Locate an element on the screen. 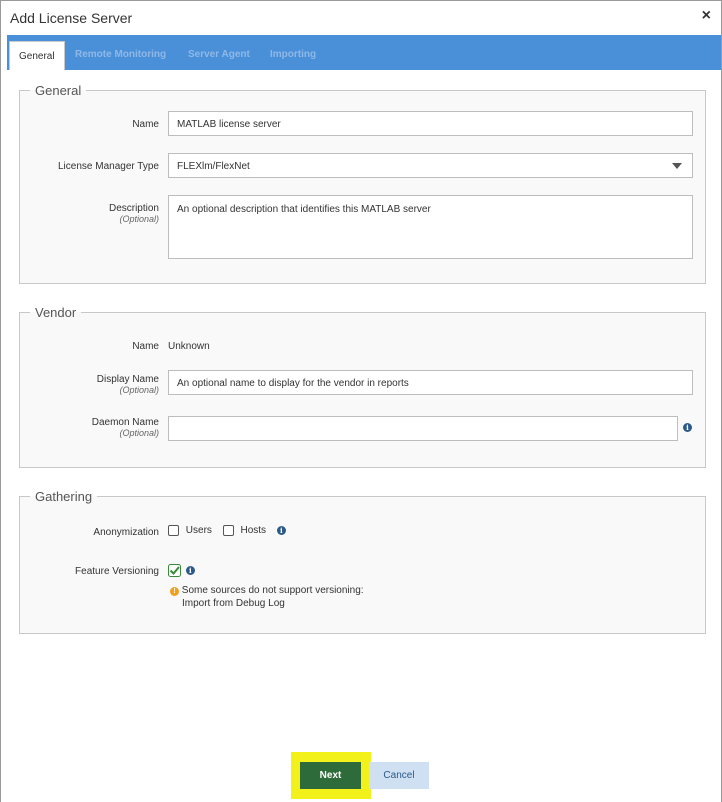  description-label: Description is located at coordinates (133, 208).